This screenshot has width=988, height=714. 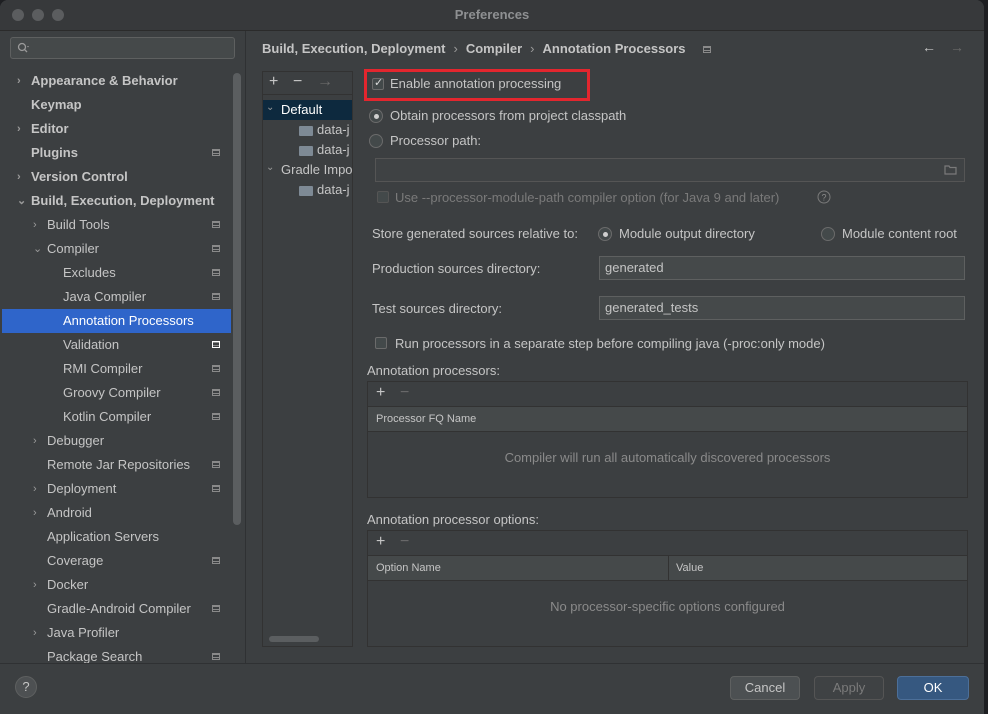 What do you see at coordinates (297, 82) in the screenshot?
I see `remove-profile-button: −` at bounding box center [297, 82].